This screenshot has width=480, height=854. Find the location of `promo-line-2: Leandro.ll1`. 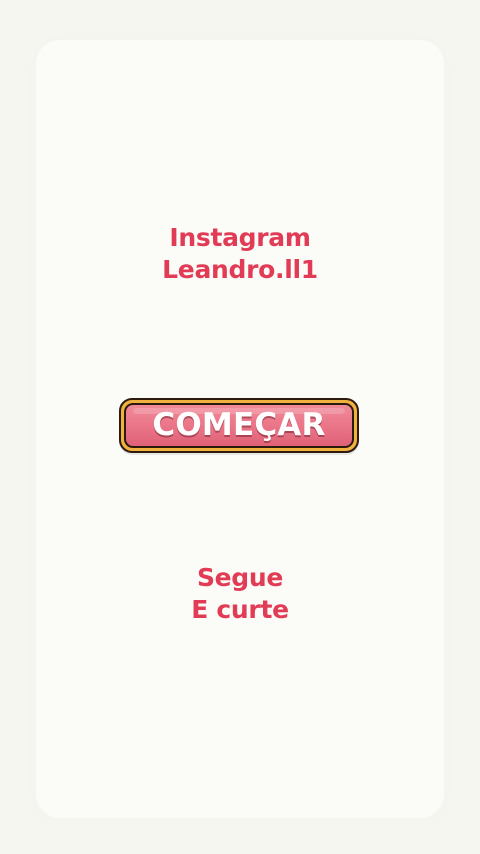

promo-line-2: Leandro.ll1 is located at coordinates (240, 269).